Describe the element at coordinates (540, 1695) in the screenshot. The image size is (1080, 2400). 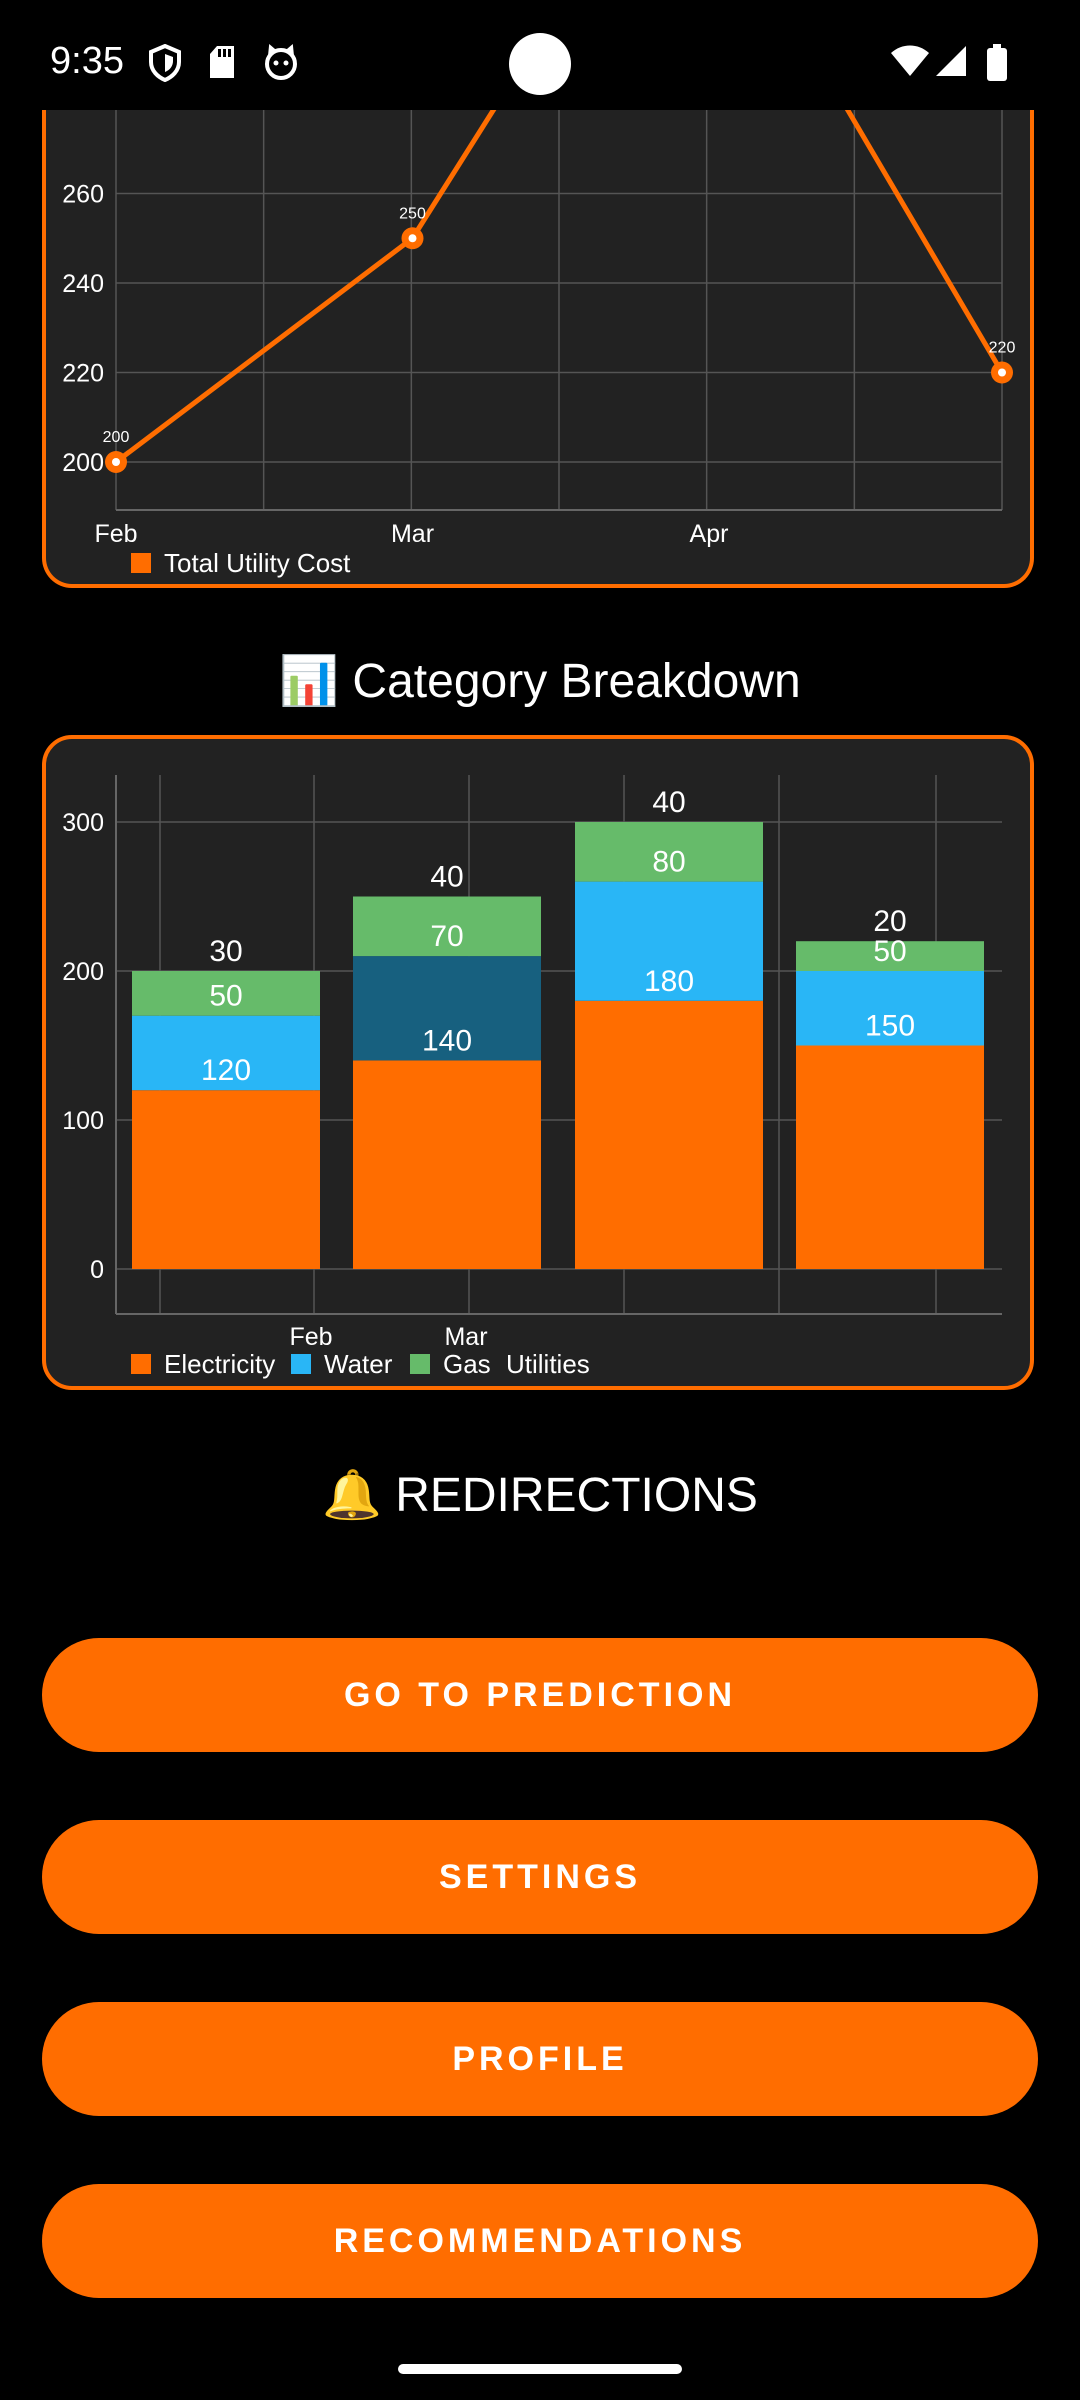
I see `go-to-prediction-button: GO TO PREDICTION` at that location.